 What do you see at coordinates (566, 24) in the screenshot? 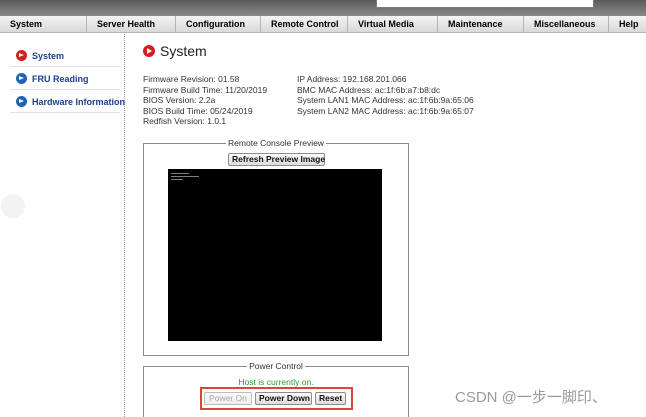
I see `nav-miscellaneous: Miscellaneous` at bounding box center [566, 24].